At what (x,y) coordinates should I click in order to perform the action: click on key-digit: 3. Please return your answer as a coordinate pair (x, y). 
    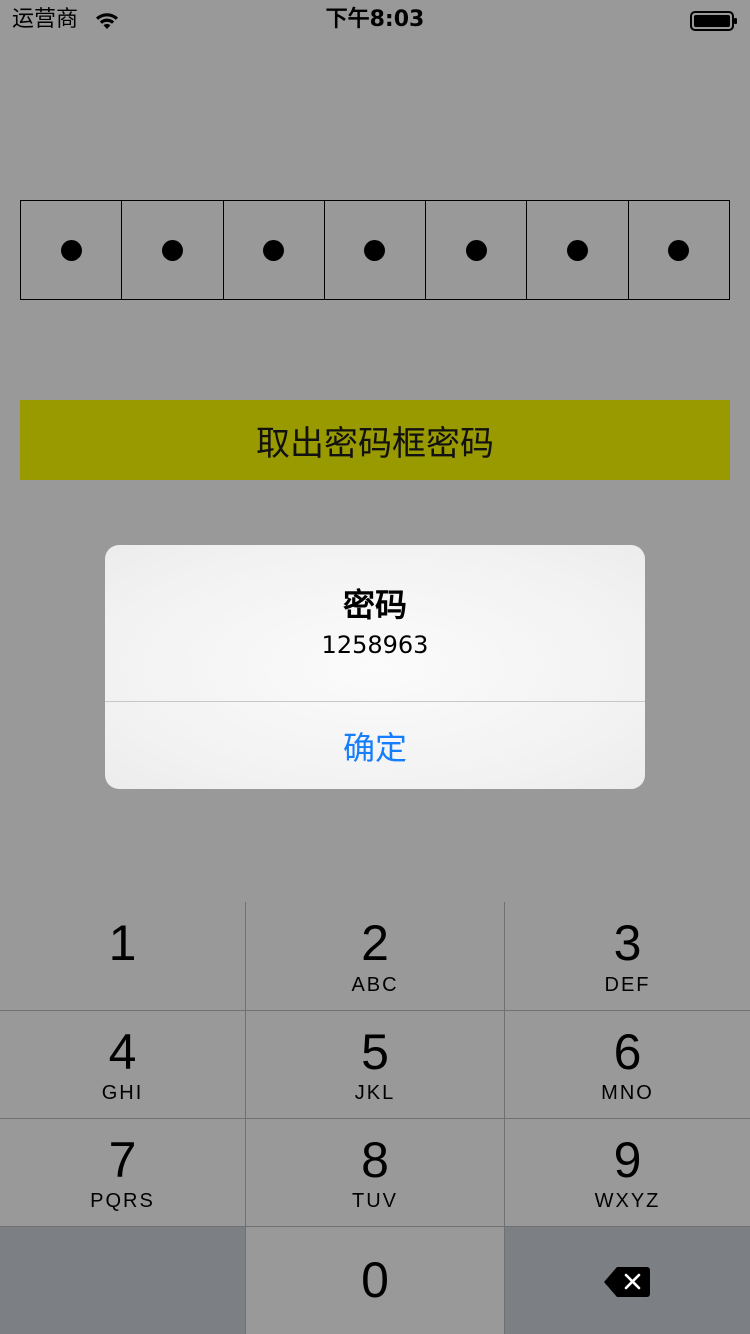
    Looking at the image, I should click on (627, 943).